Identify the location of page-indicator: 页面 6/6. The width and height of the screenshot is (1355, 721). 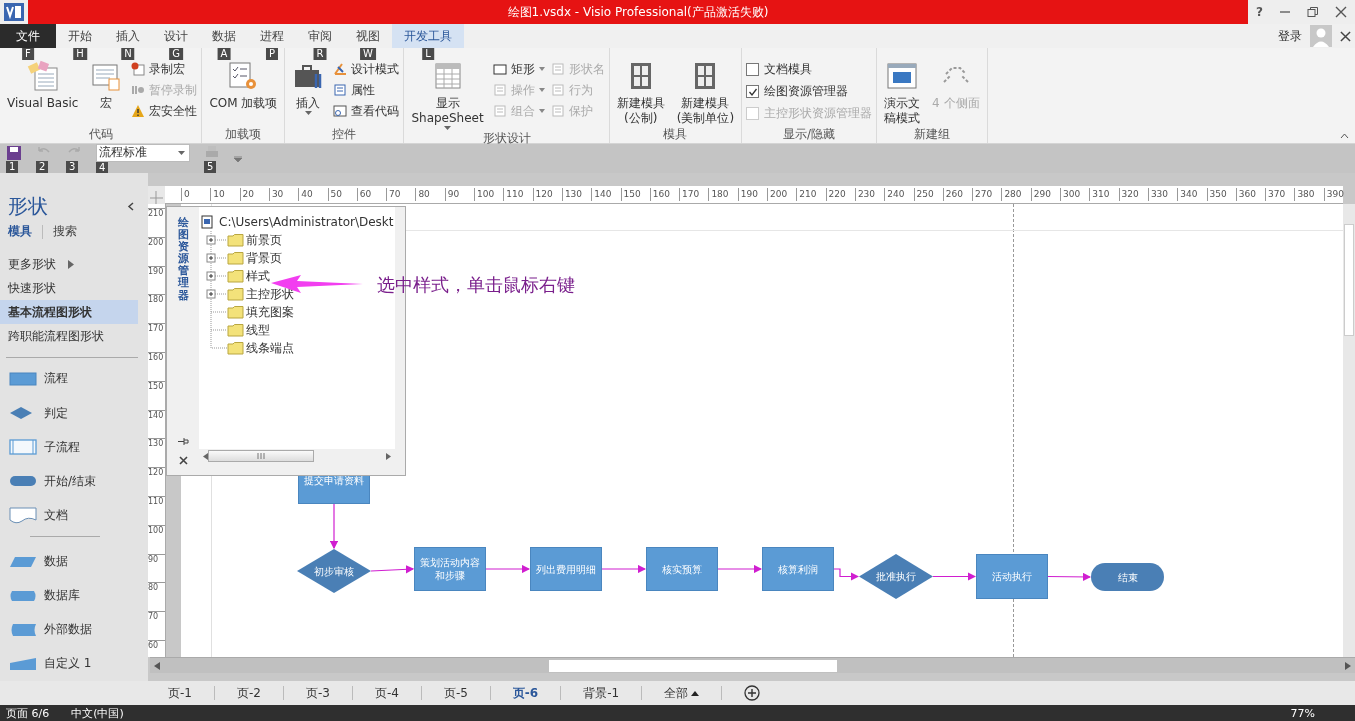
(28, 713).